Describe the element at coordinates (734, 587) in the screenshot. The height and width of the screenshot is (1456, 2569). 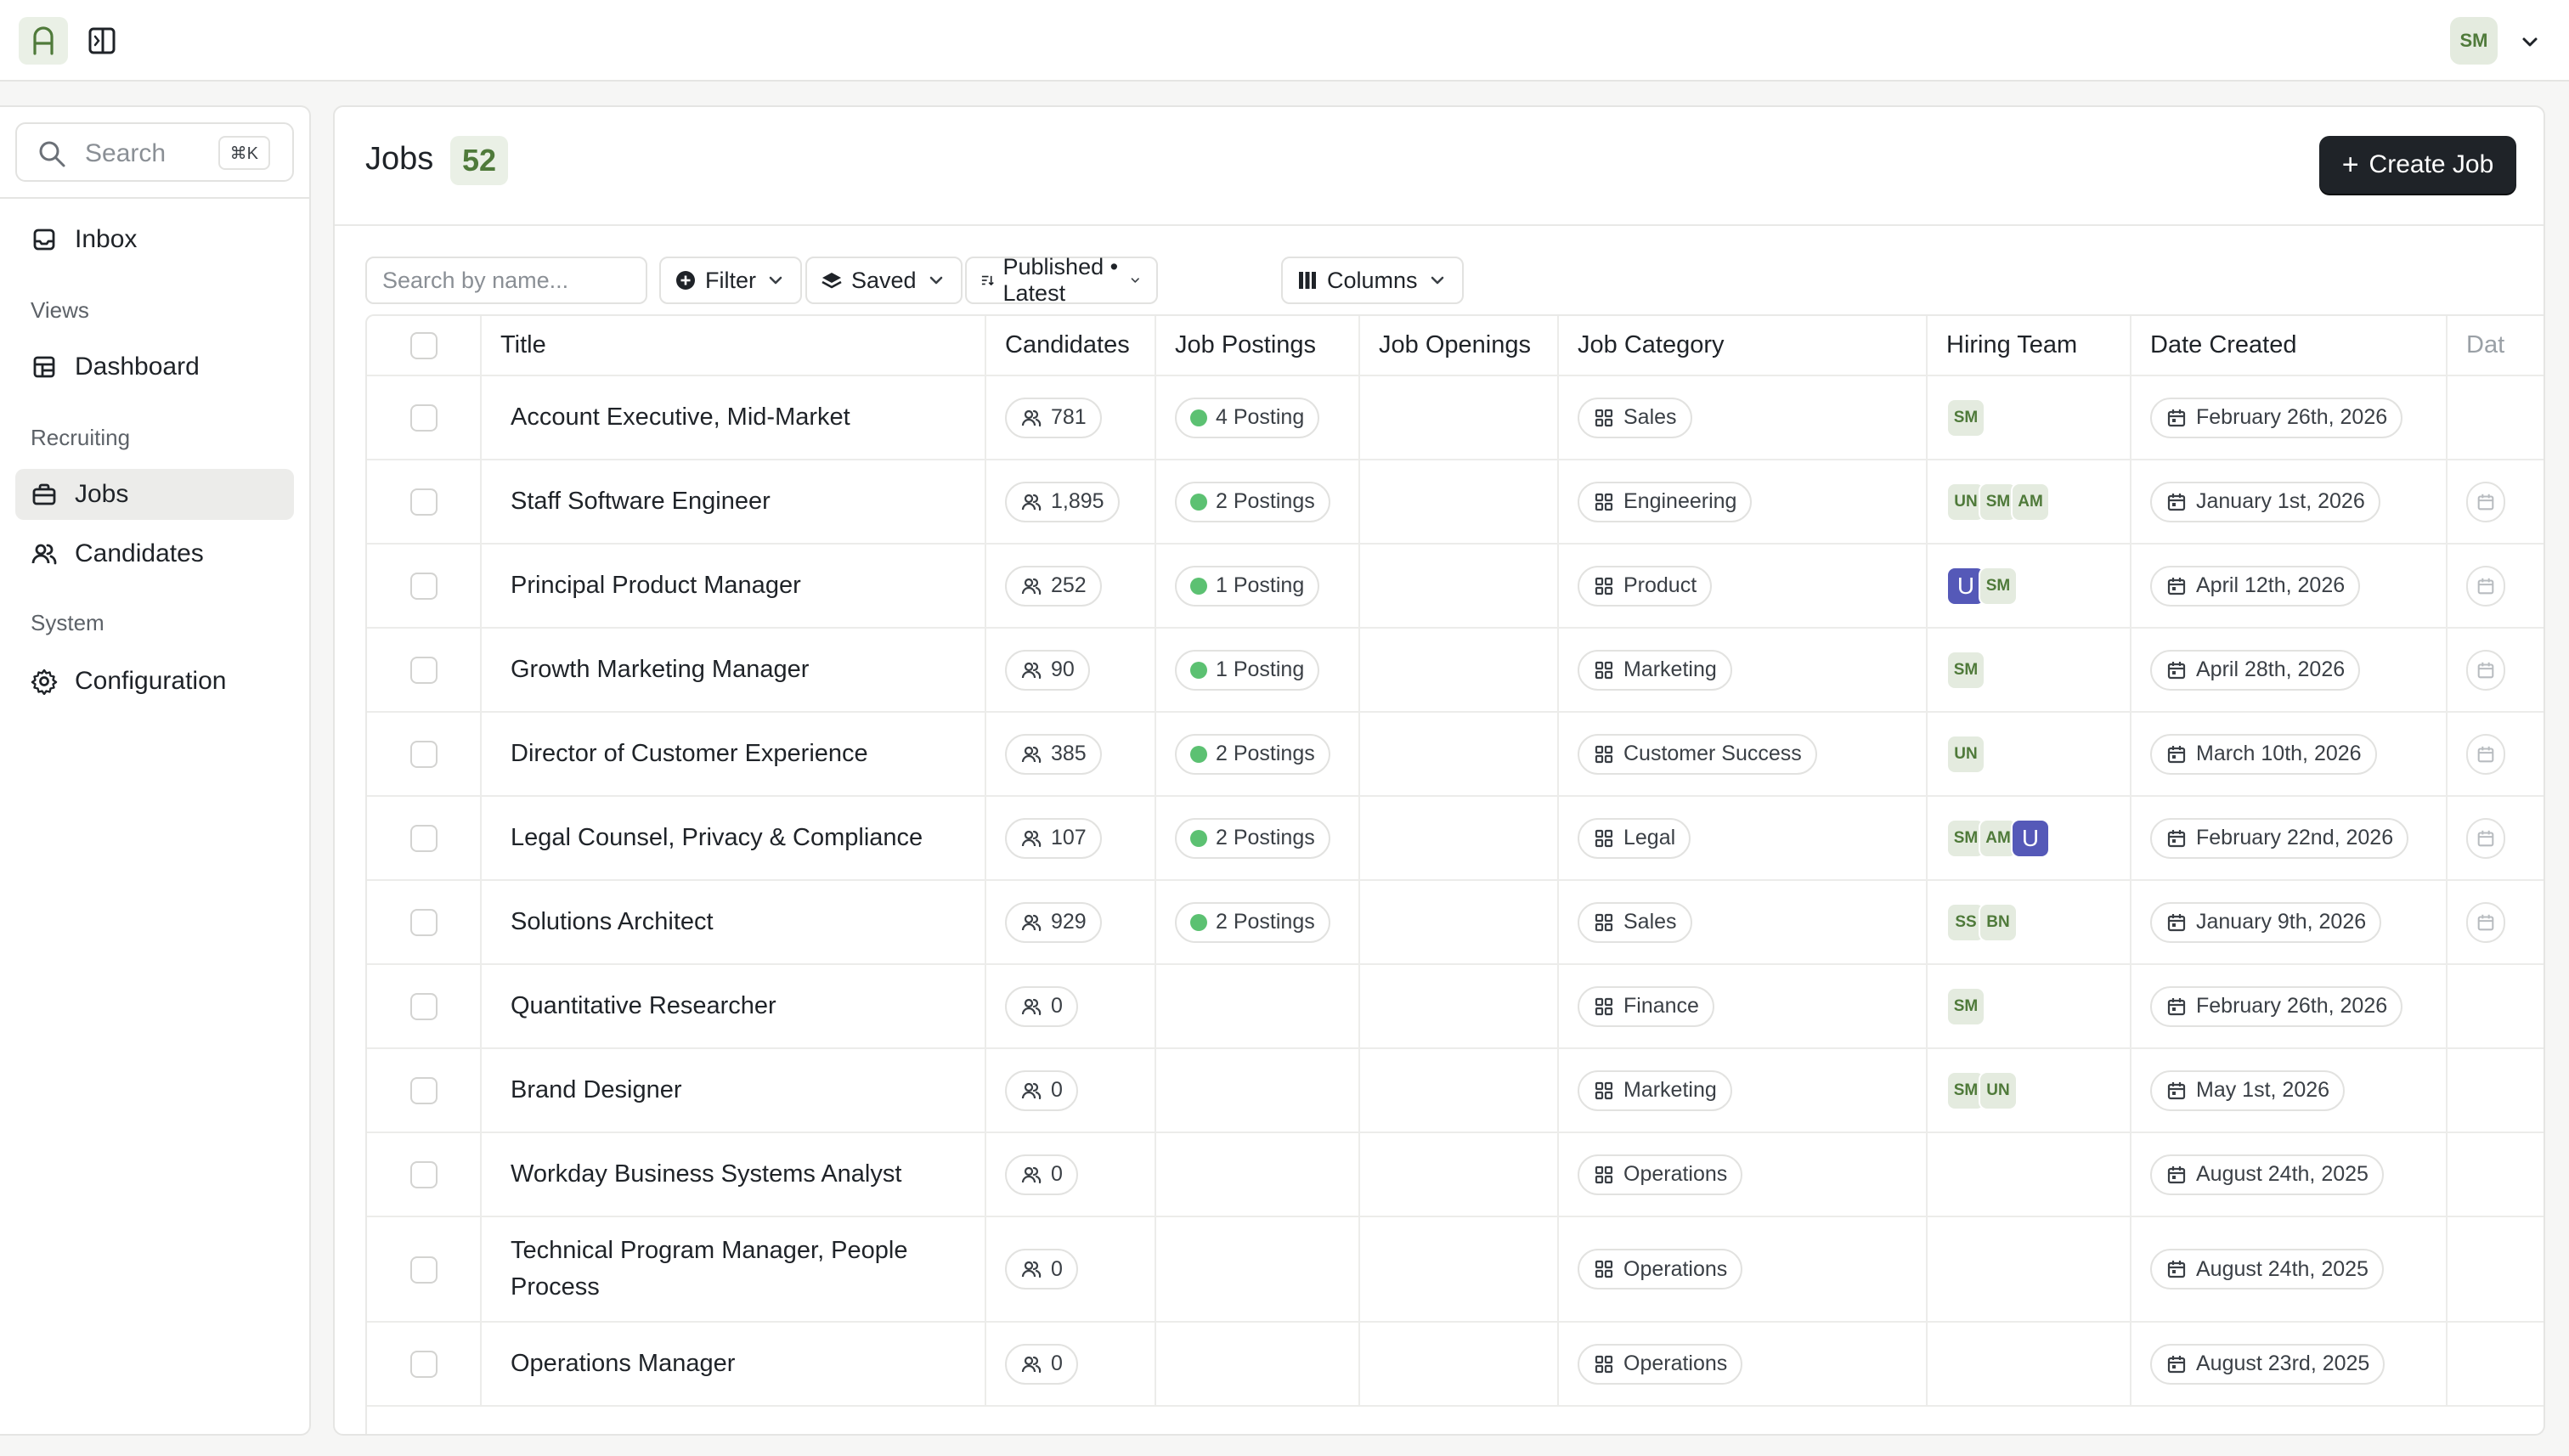
I see `job-title: Principal Product Manager` at that location.